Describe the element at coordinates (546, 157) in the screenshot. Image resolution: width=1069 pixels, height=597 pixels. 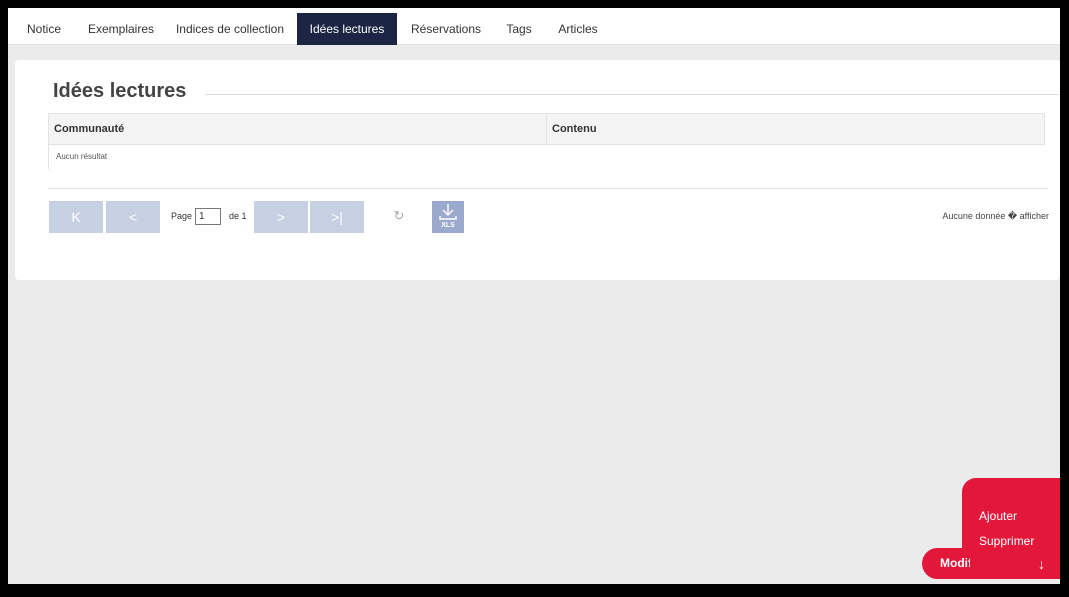
I see `empty-message: Aucun résultat` at that location.